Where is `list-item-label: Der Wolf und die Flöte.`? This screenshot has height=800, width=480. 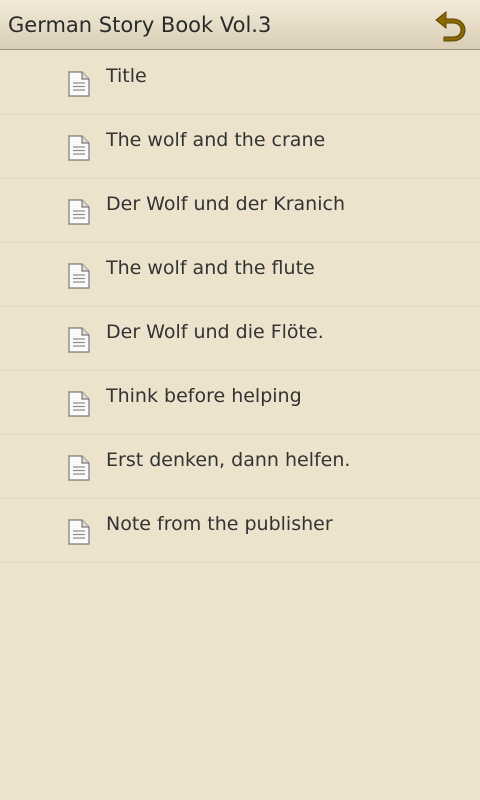
list-item-label: Der Wolf und die Flöte. is located at coordinates (215, 332).